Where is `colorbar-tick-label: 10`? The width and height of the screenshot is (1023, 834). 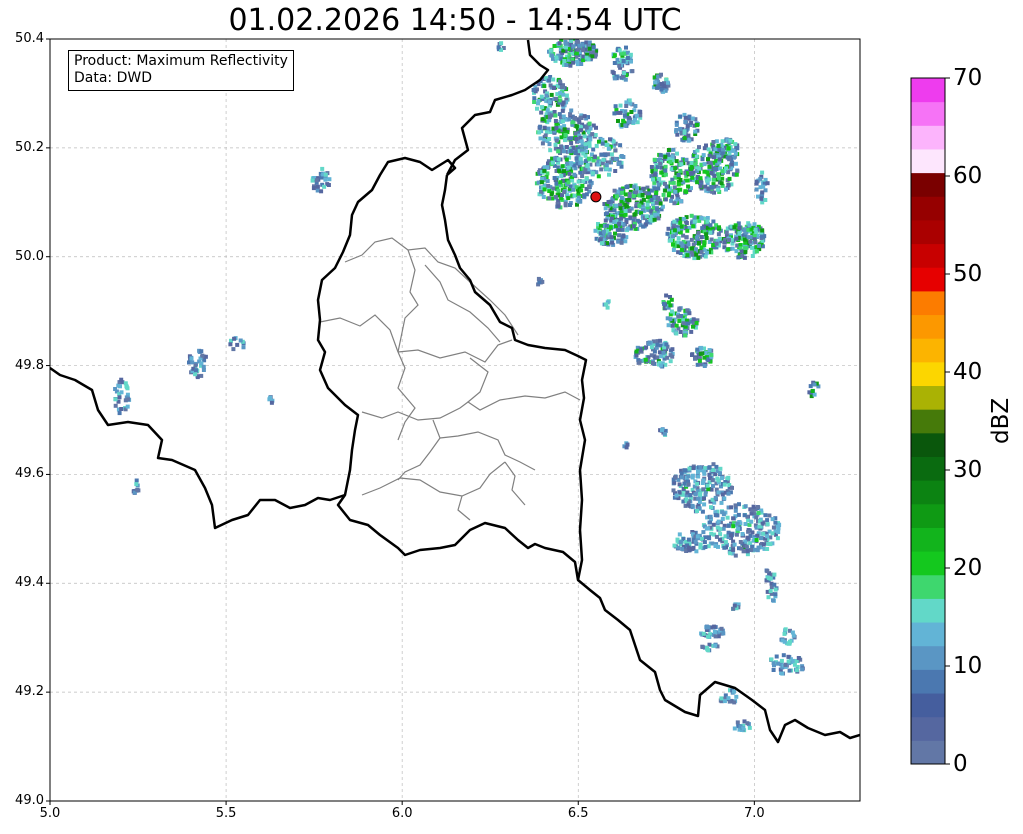 colorbar-tick-label: 10 is located at coordinates (968, 666).